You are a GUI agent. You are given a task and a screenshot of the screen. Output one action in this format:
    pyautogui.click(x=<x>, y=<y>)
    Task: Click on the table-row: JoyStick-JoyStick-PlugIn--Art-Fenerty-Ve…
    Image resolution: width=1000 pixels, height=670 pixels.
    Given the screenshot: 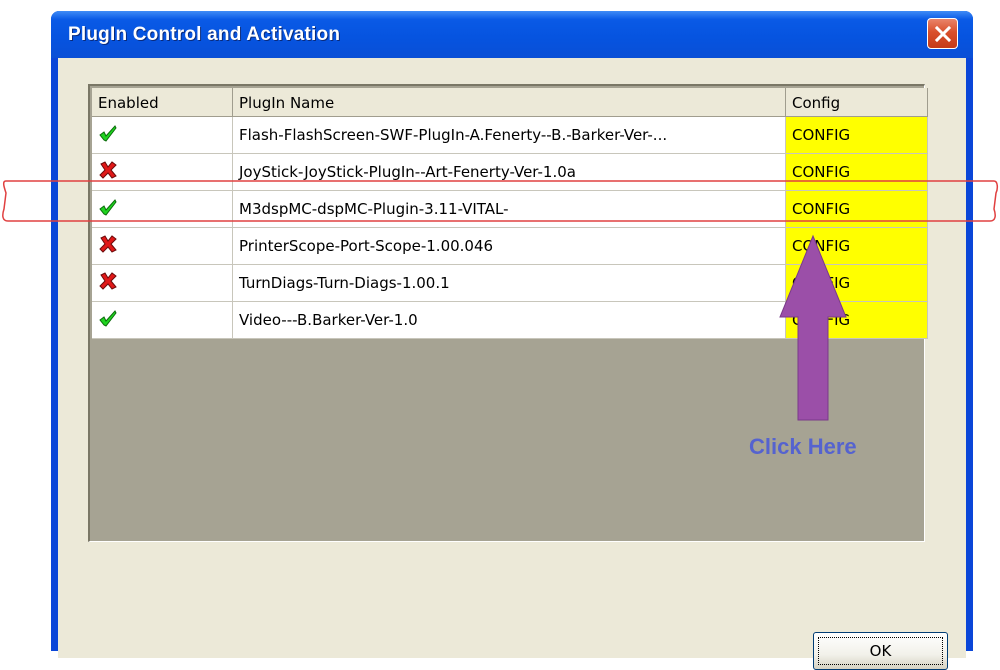 What is the action you would take?
    pyautogui.click(x=510, y=172)
    